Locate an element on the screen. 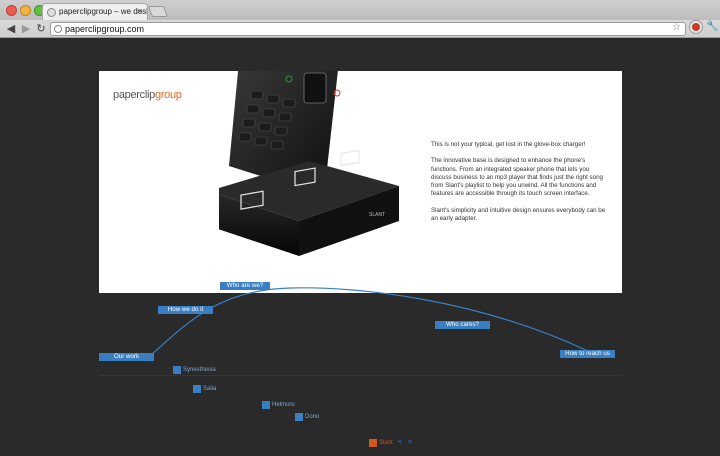 This screenshot has height=456, width=720. nav-who-cares: Who cares? is located at coordinates (462, 325).